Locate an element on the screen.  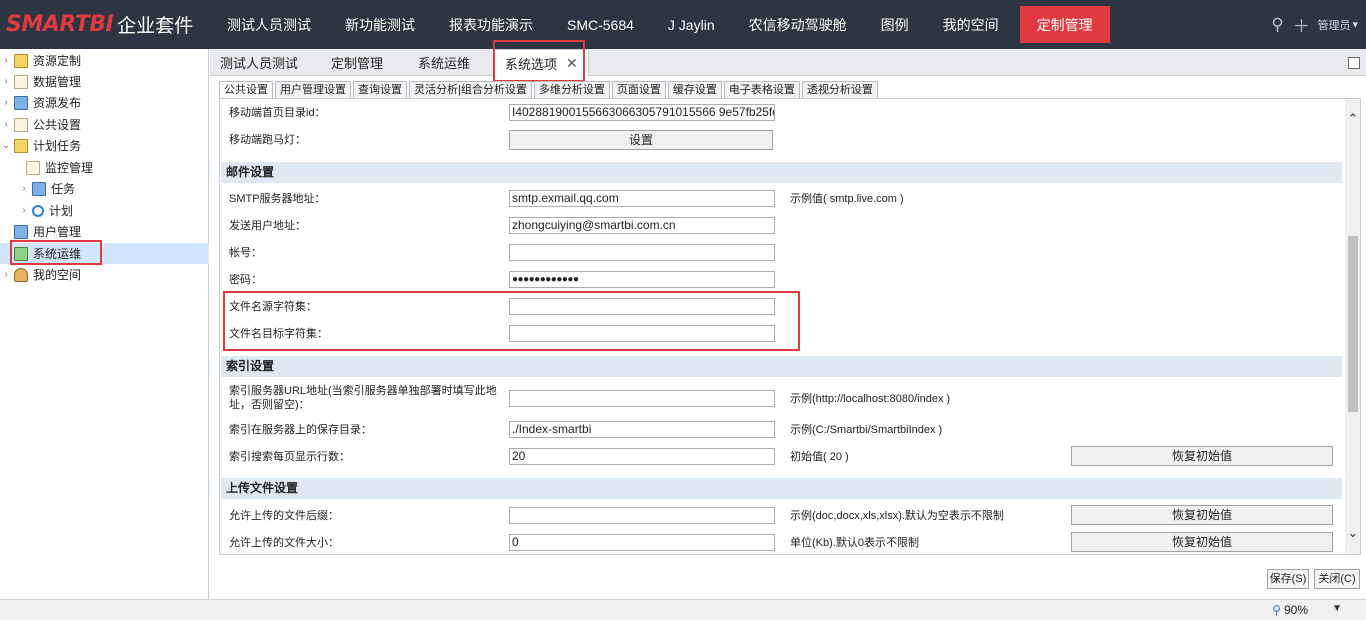
close-icon: ✕ is located at coordinates (572, 63).